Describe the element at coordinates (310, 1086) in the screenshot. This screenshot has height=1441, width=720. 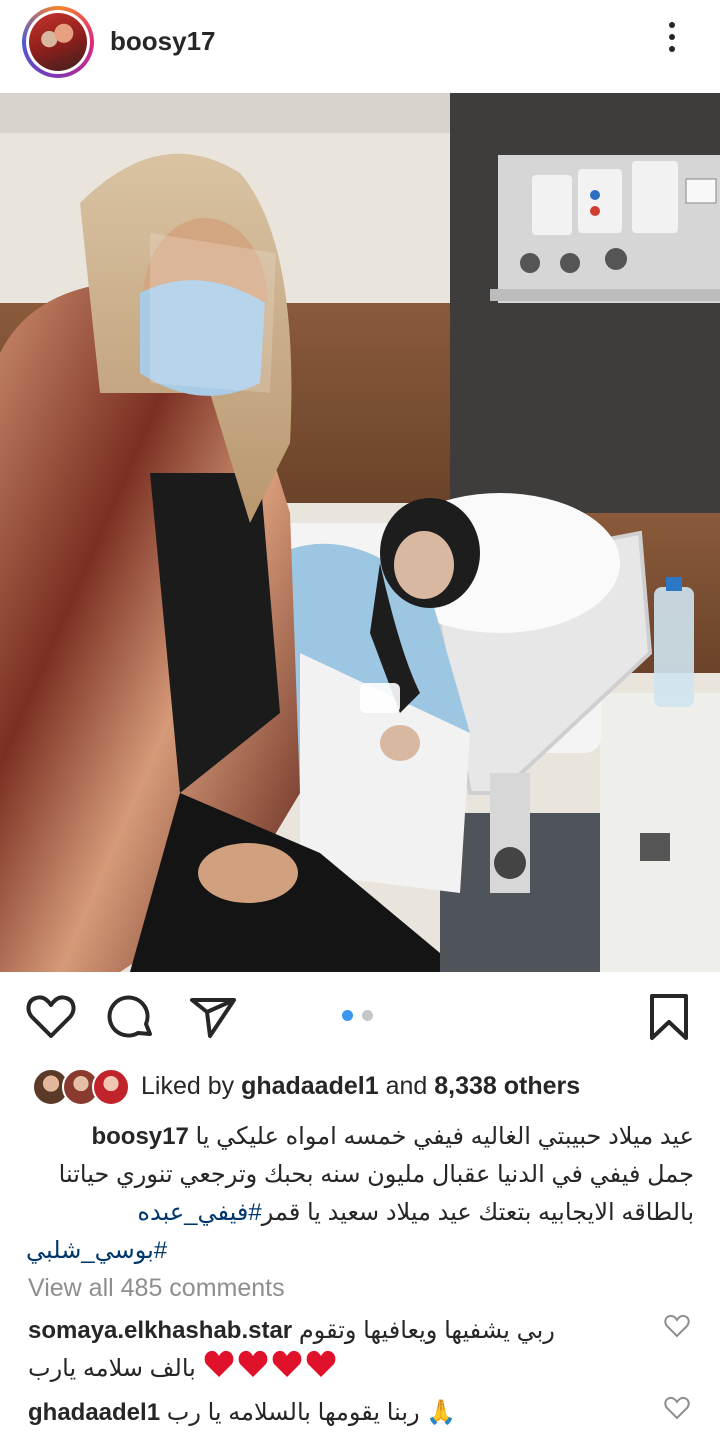
I see `liked-by-user: ghadaadel1` at that location.